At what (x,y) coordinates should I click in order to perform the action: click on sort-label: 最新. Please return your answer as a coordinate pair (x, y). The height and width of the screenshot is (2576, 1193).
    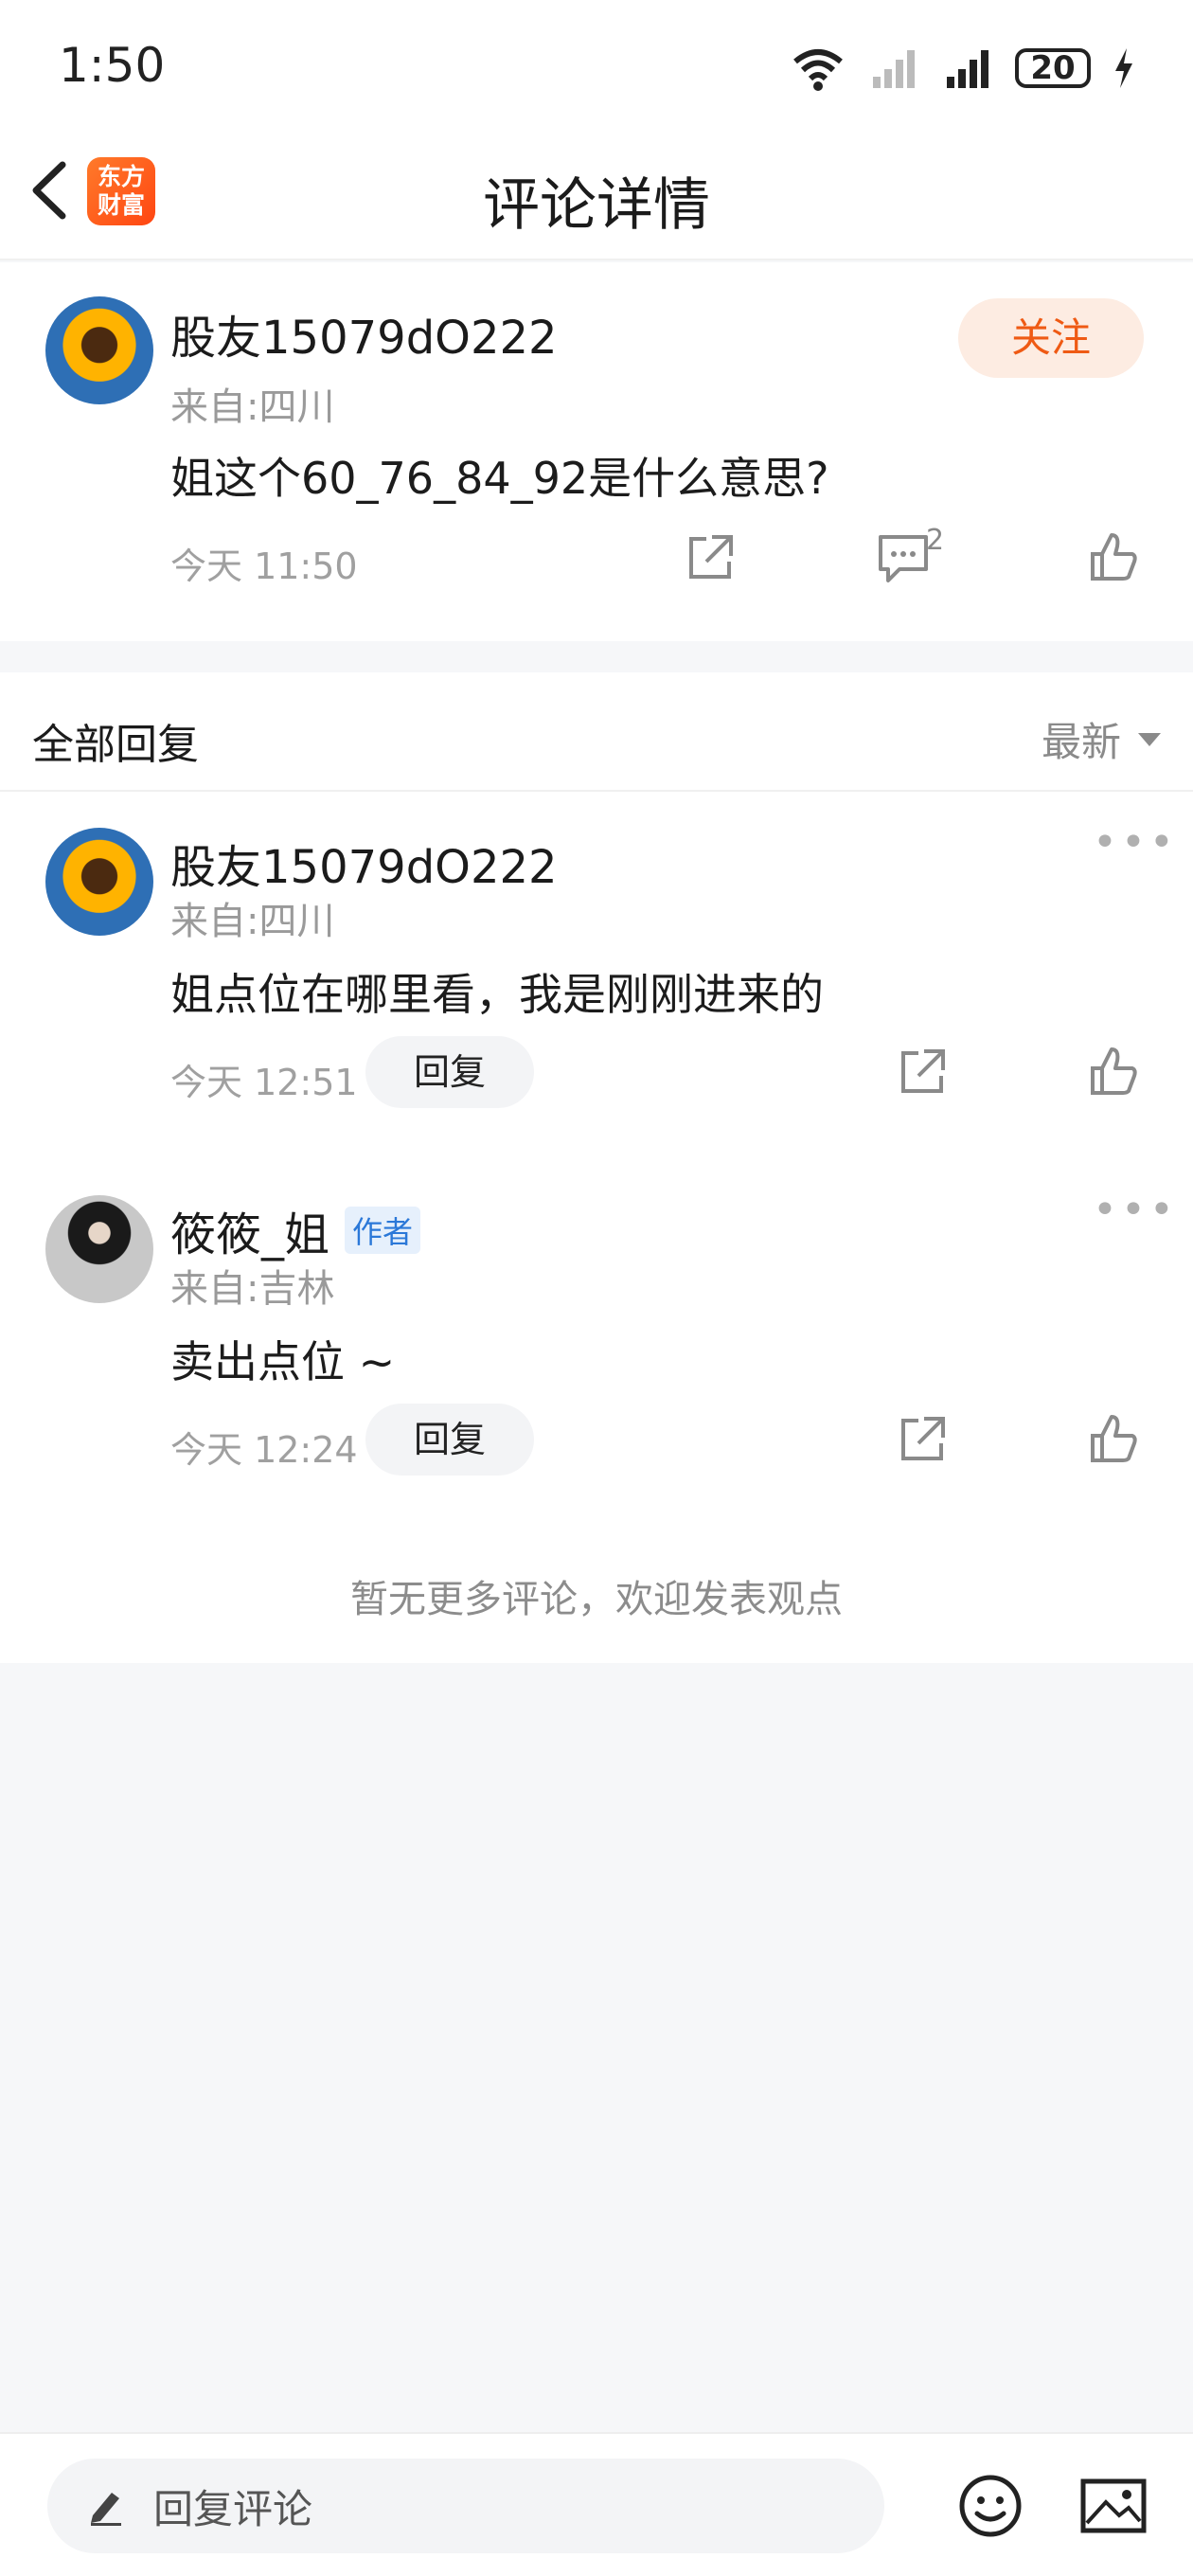
    Looking at the image, I should click on (1081, 742).